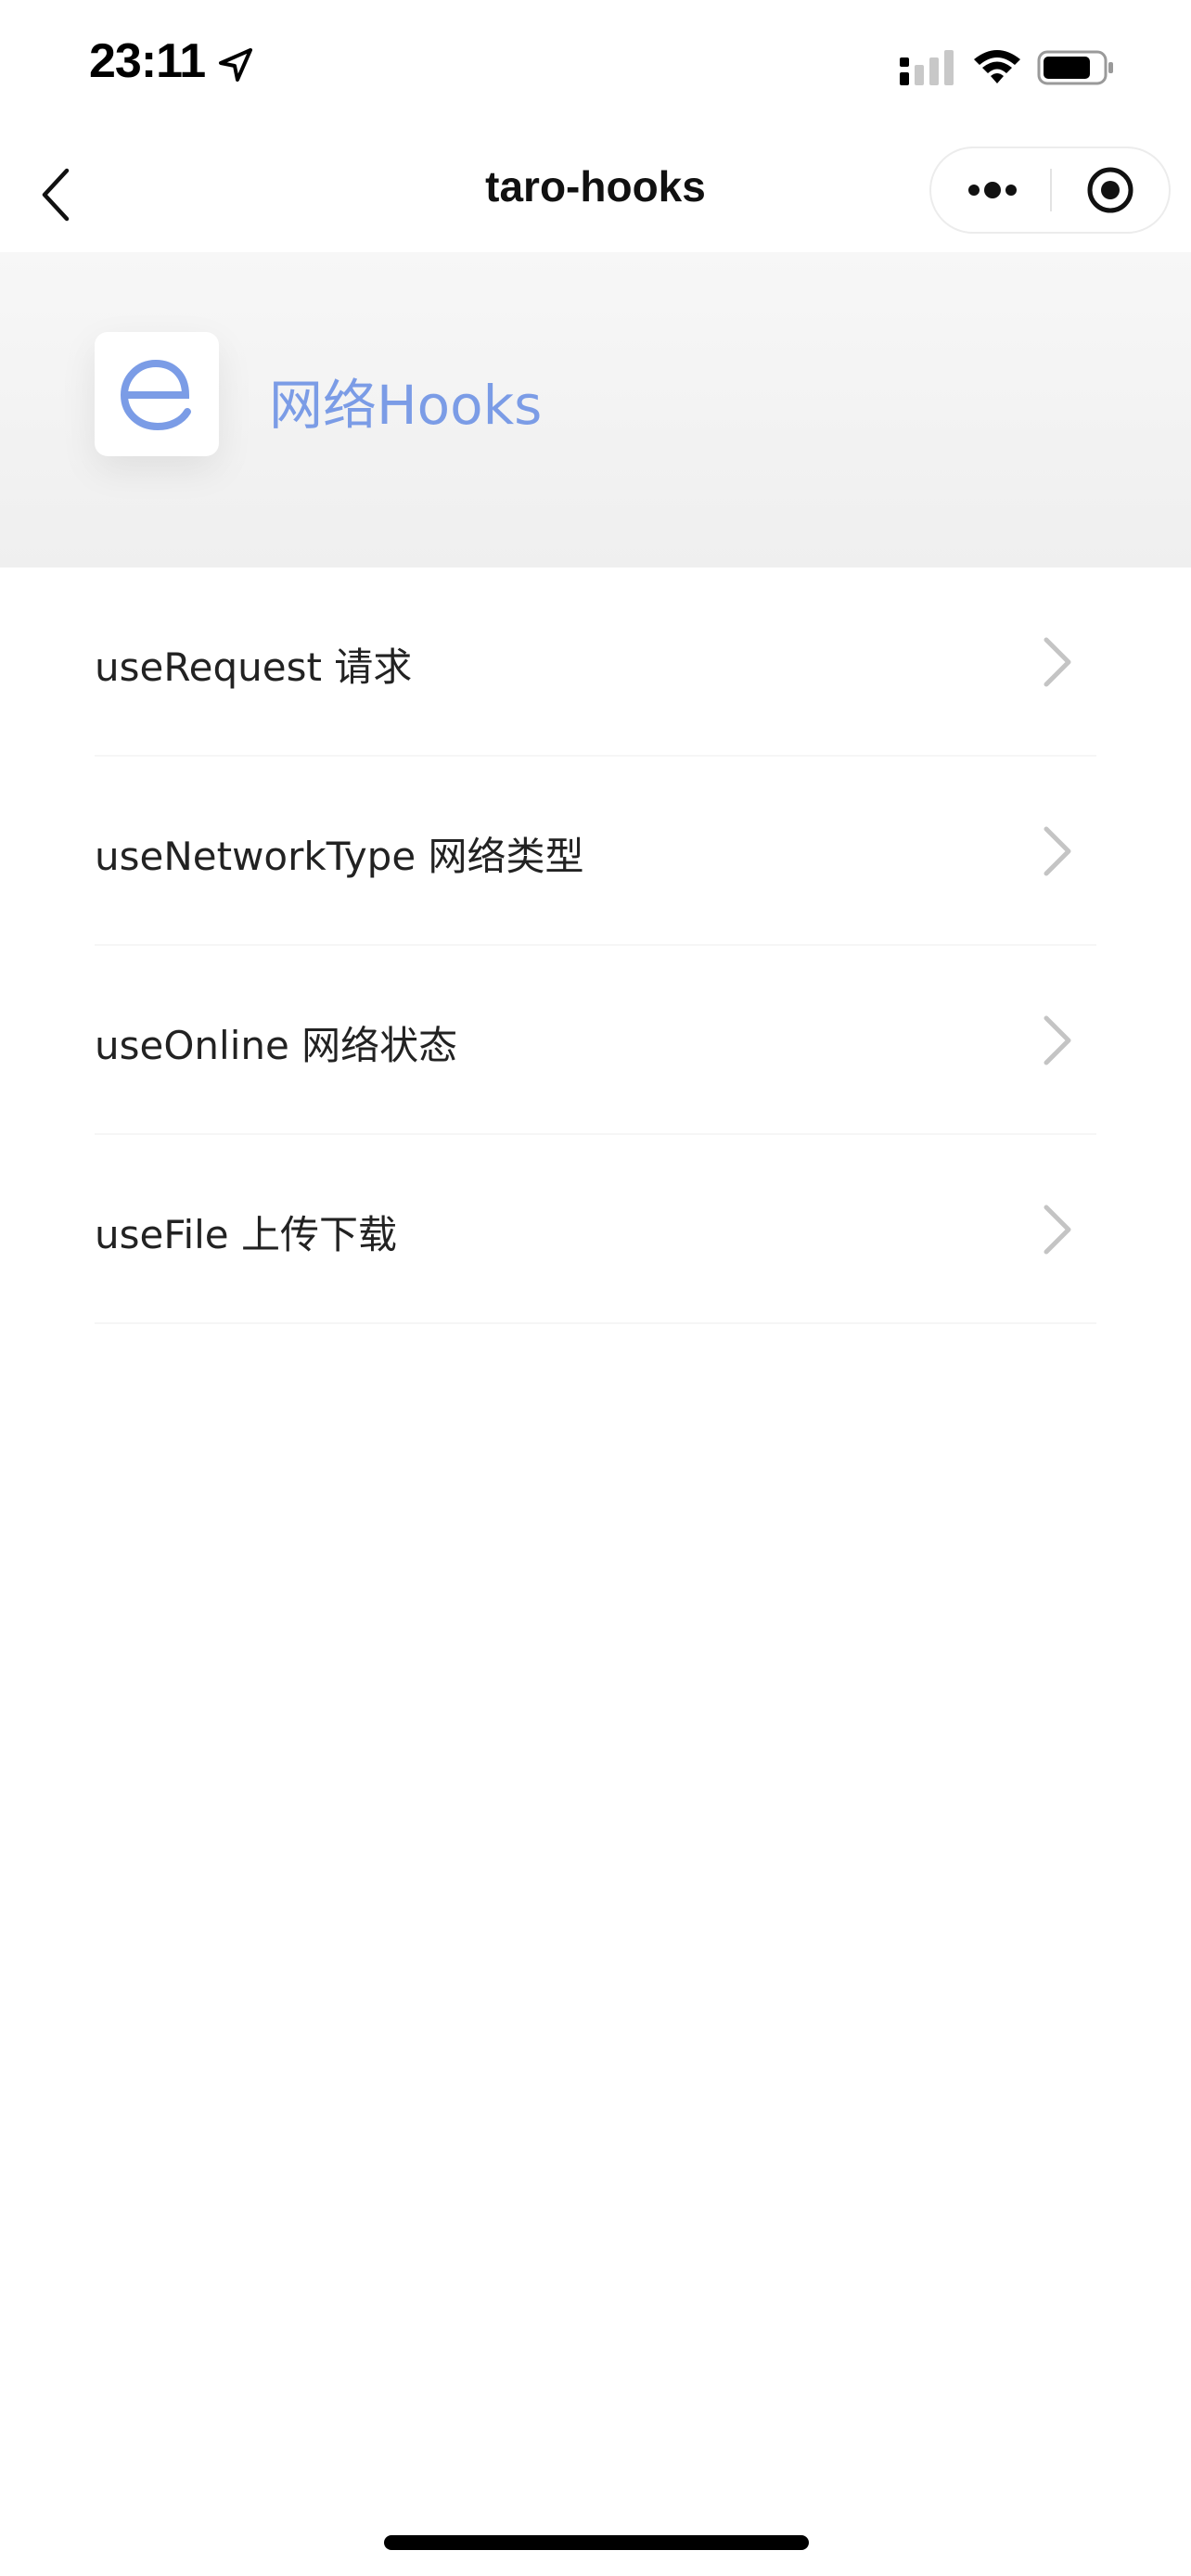  Describe the element at coordinates (235, 65) in the screenshot. I see `location-arrow-icon` at that location.